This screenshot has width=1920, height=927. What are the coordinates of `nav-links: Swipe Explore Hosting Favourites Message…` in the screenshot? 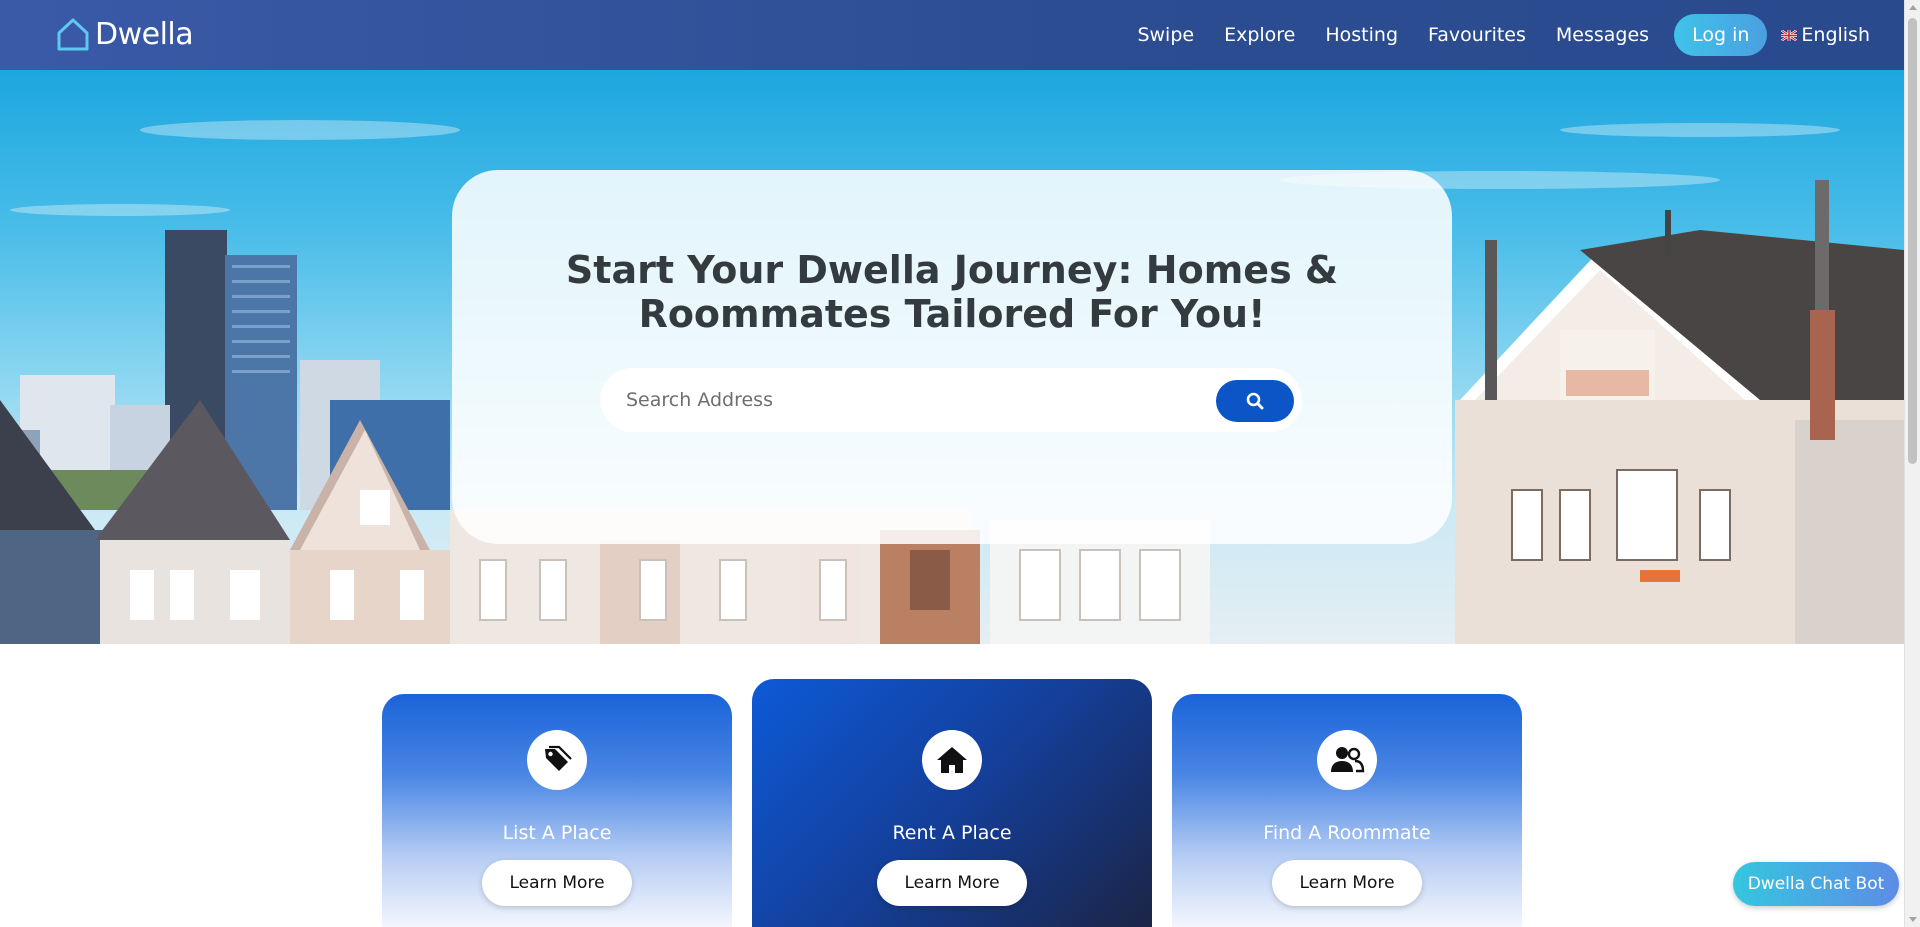 It's located at (1496, 35).